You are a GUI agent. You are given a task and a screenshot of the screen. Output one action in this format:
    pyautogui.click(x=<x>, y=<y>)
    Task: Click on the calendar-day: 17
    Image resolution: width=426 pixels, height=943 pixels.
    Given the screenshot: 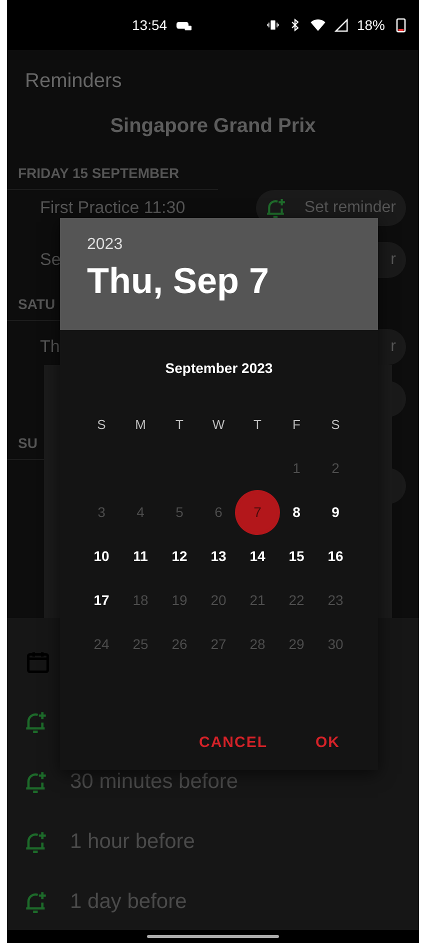 What is the action you would take?
    pyautogui.click(x=101, y=600)
    